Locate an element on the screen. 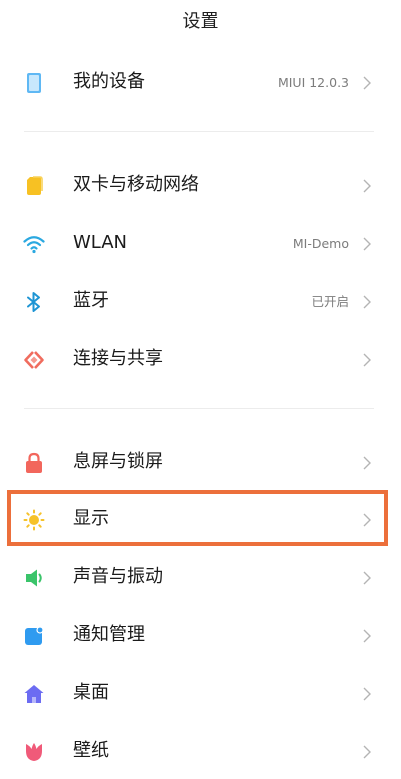  settings-item-wallpaper: 壁纸 is located at coordinates (200, 751).